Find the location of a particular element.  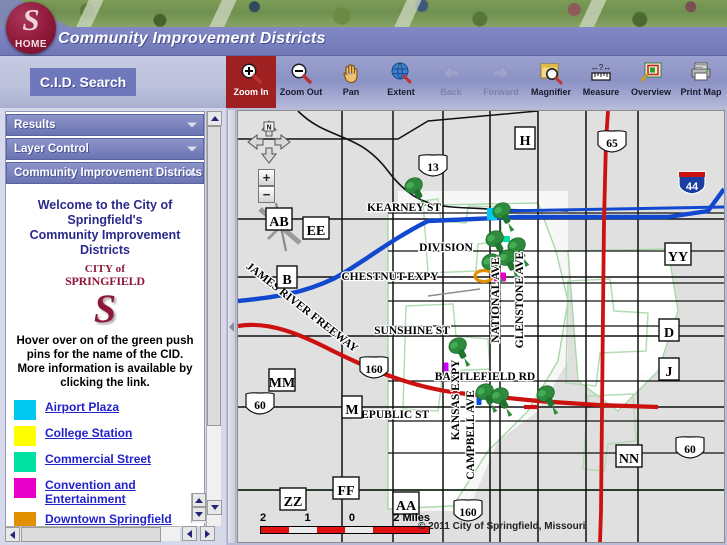

accordion-label: Layer Control is located at coordinates (51, 149).